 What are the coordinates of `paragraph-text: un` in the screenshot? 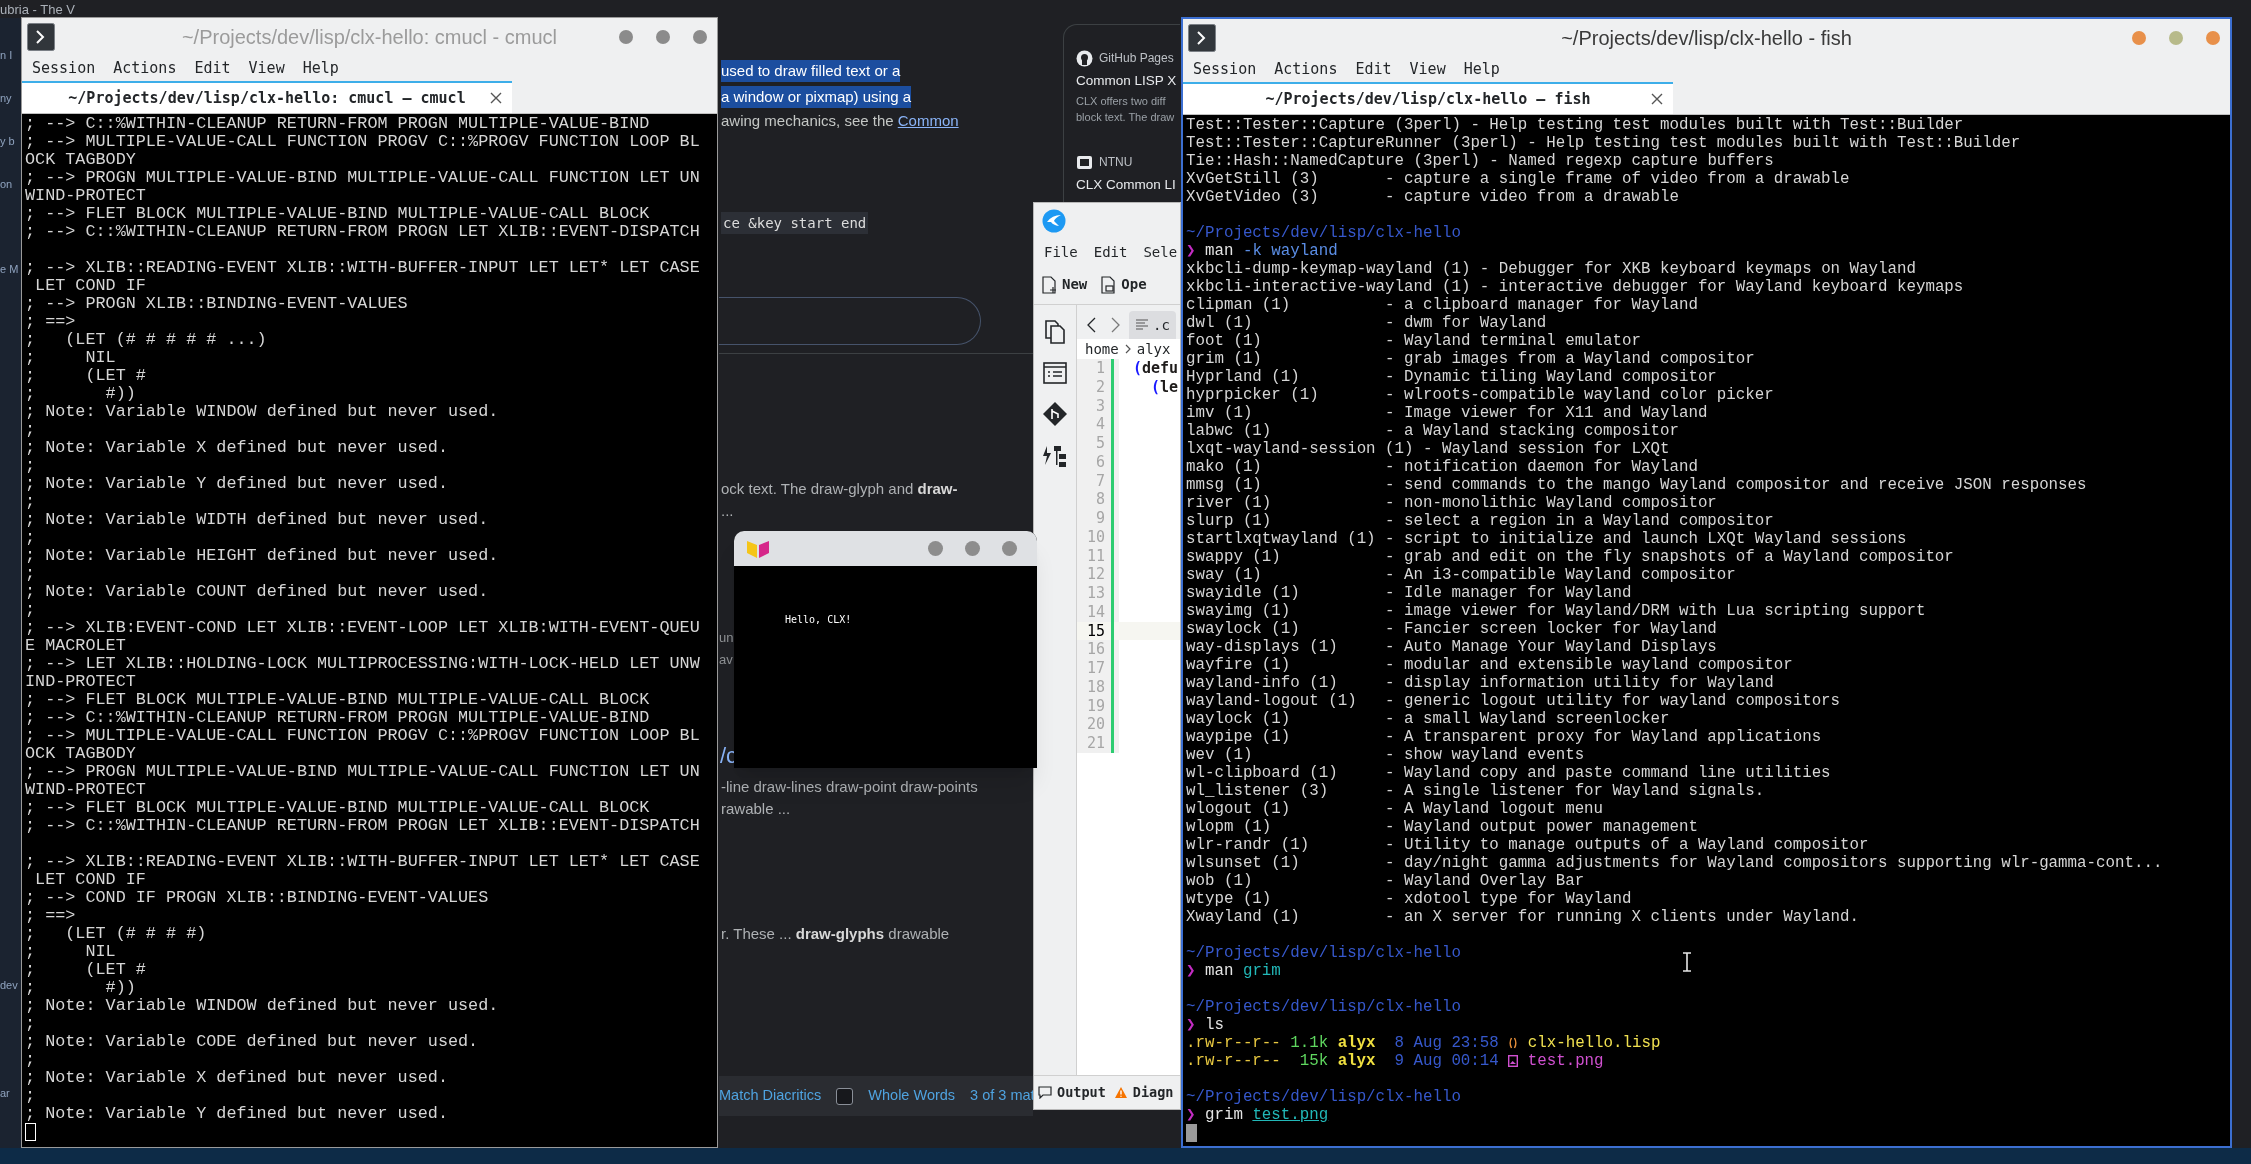 It's located at (726, 638).